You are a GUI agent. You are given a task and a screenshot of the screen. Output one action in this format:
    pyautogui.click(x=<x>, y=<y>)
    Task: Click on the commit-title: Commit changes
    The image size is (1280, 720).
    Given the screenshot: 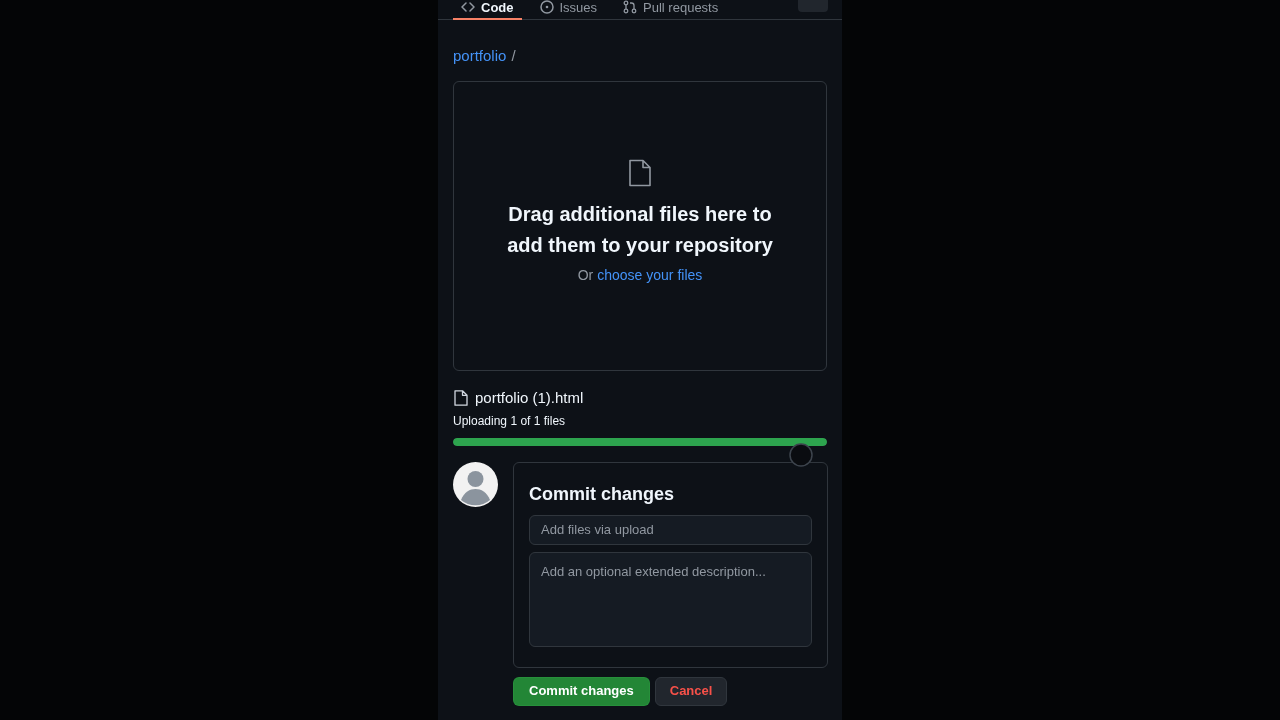 What is the action you would take?
    pyautogui.click(x=602, y=493)
    